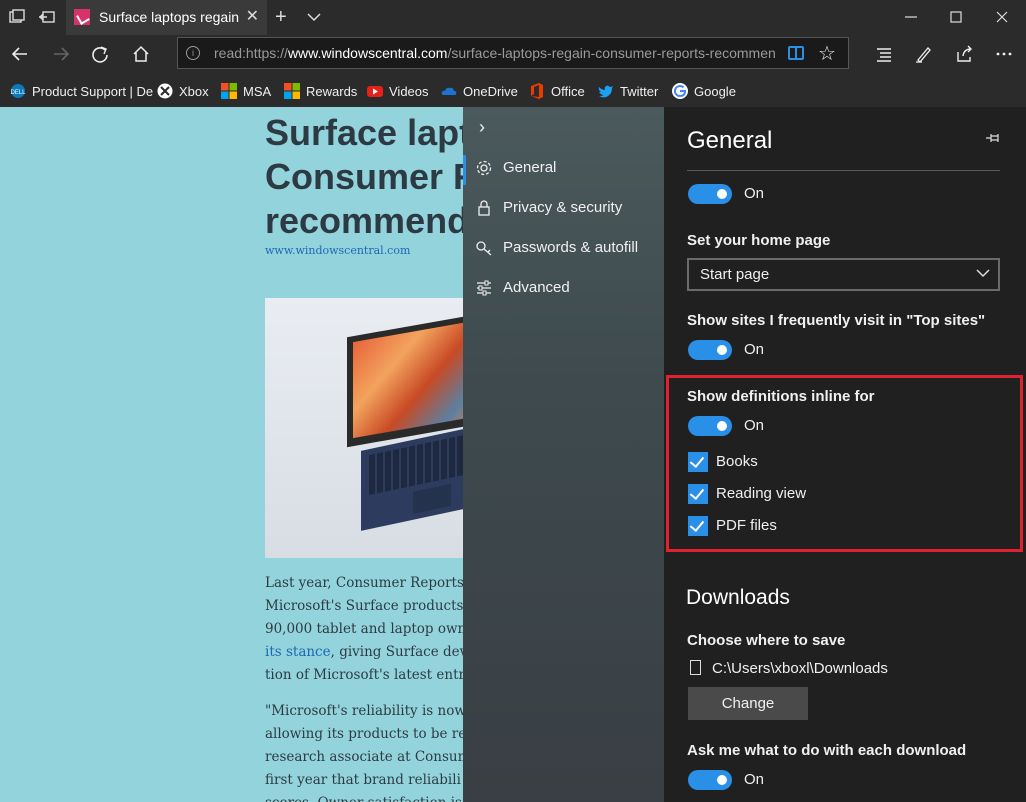  What do you see at coordinates (20, 54) in the screenshot?
I see `back-arrow-icon` at bounding box center [20, 54].